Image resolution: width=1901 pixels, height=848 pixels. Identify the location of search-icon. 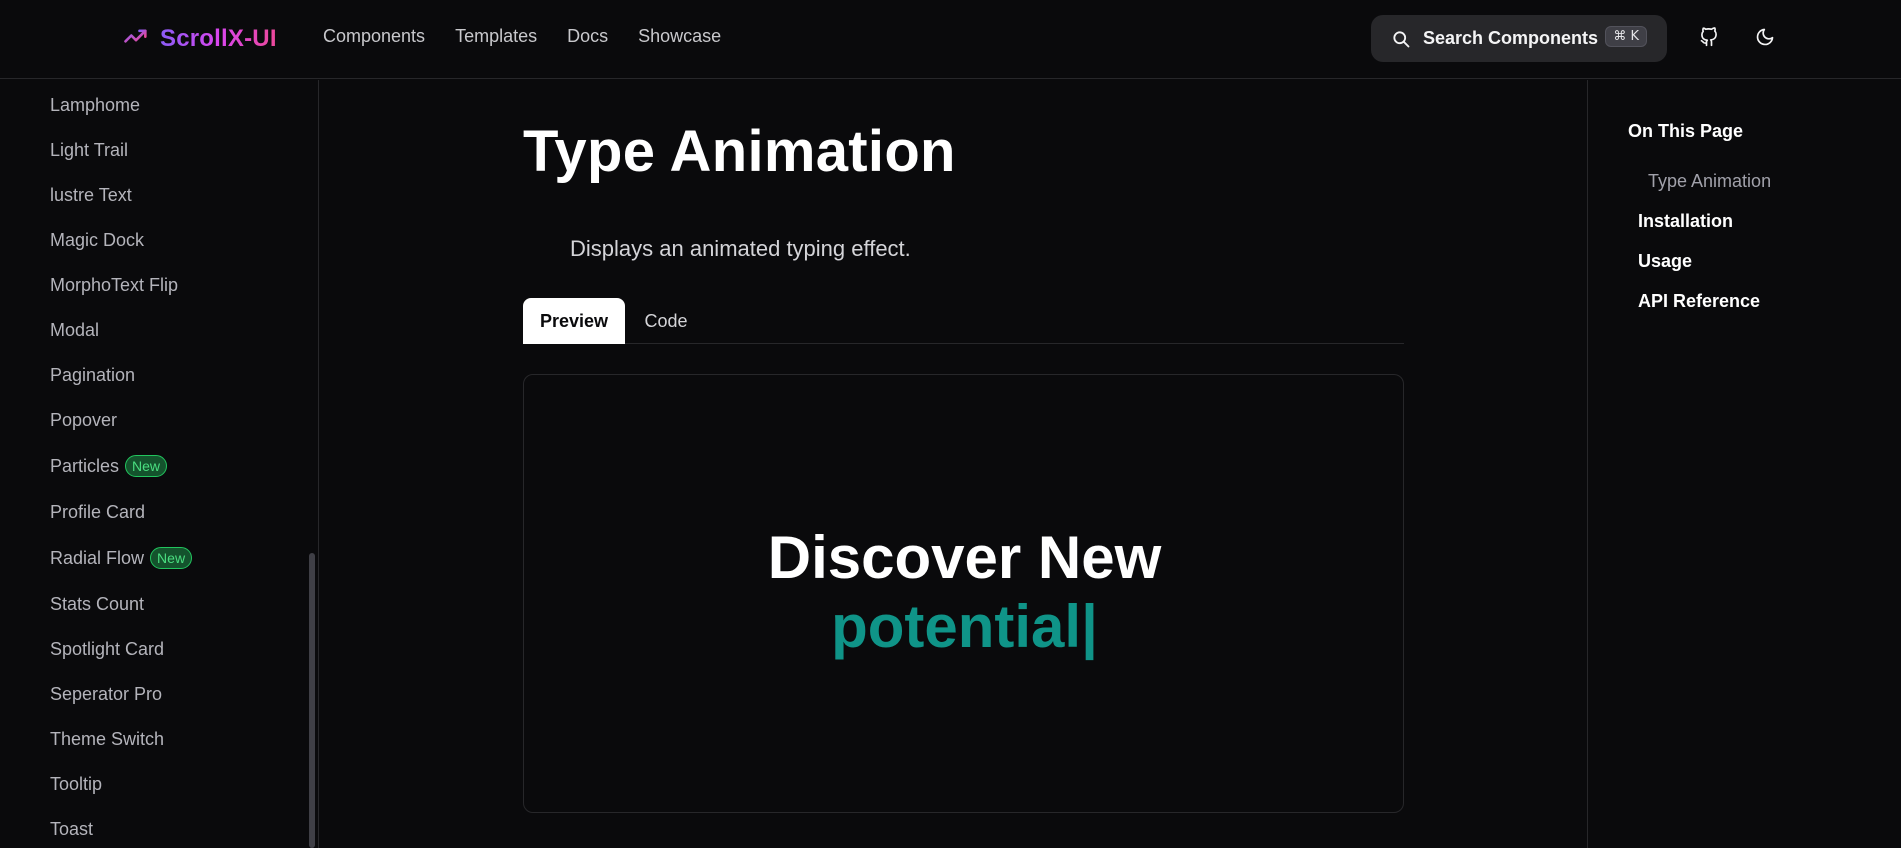
(1401, 39).